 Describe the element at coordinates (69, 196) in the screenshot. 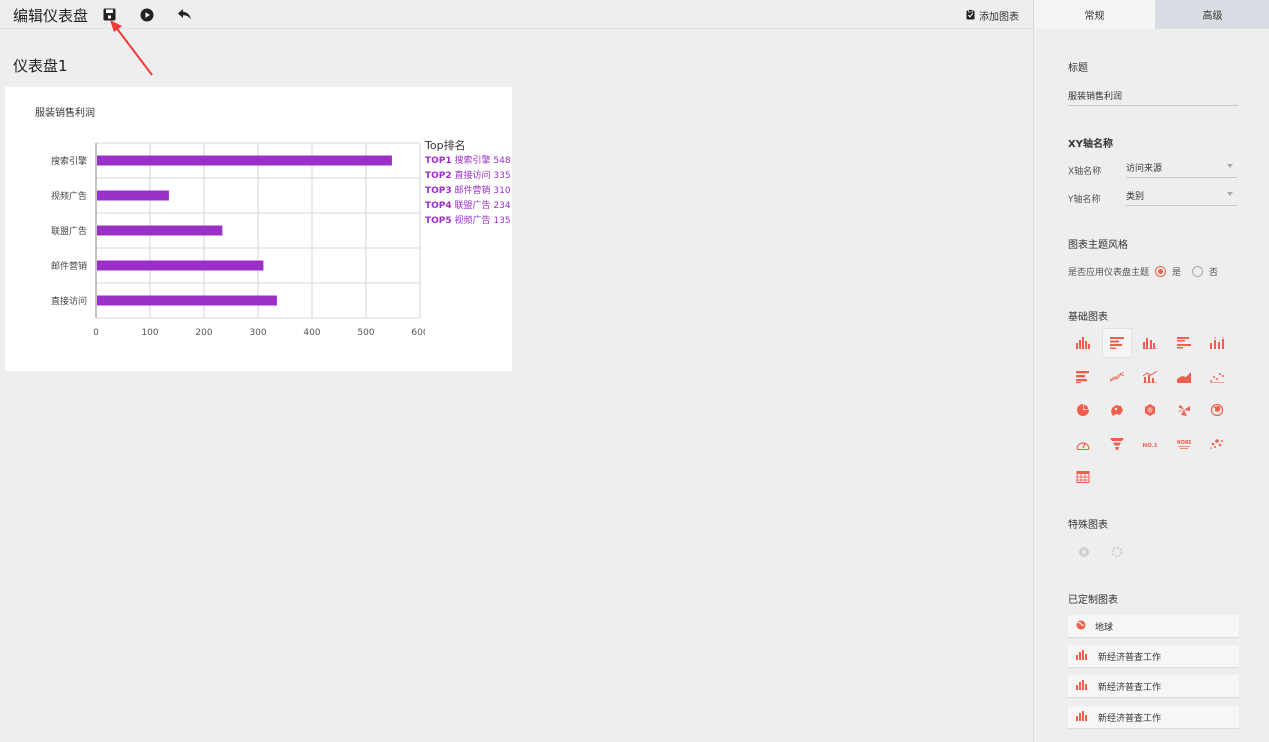

I see `y-tick-label: 视频广告` at that location.